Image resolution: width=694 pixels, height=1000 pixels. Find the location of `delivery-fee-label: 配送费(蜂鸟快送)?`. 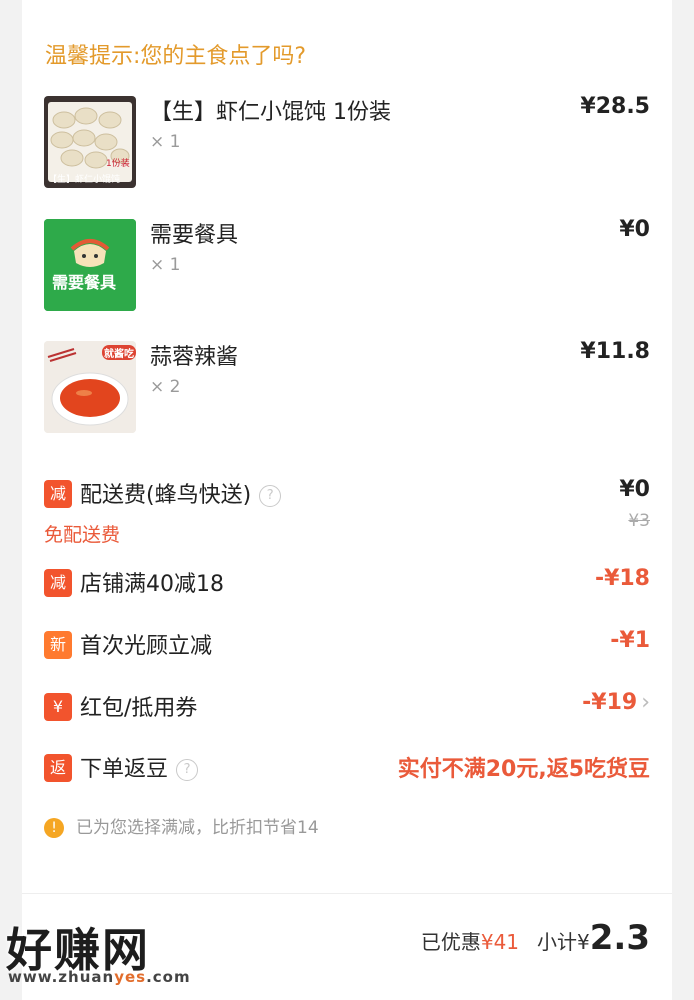

delivery-fee-label: 配送费(蜂鸟快送)? is located at coordinates (181, 493).